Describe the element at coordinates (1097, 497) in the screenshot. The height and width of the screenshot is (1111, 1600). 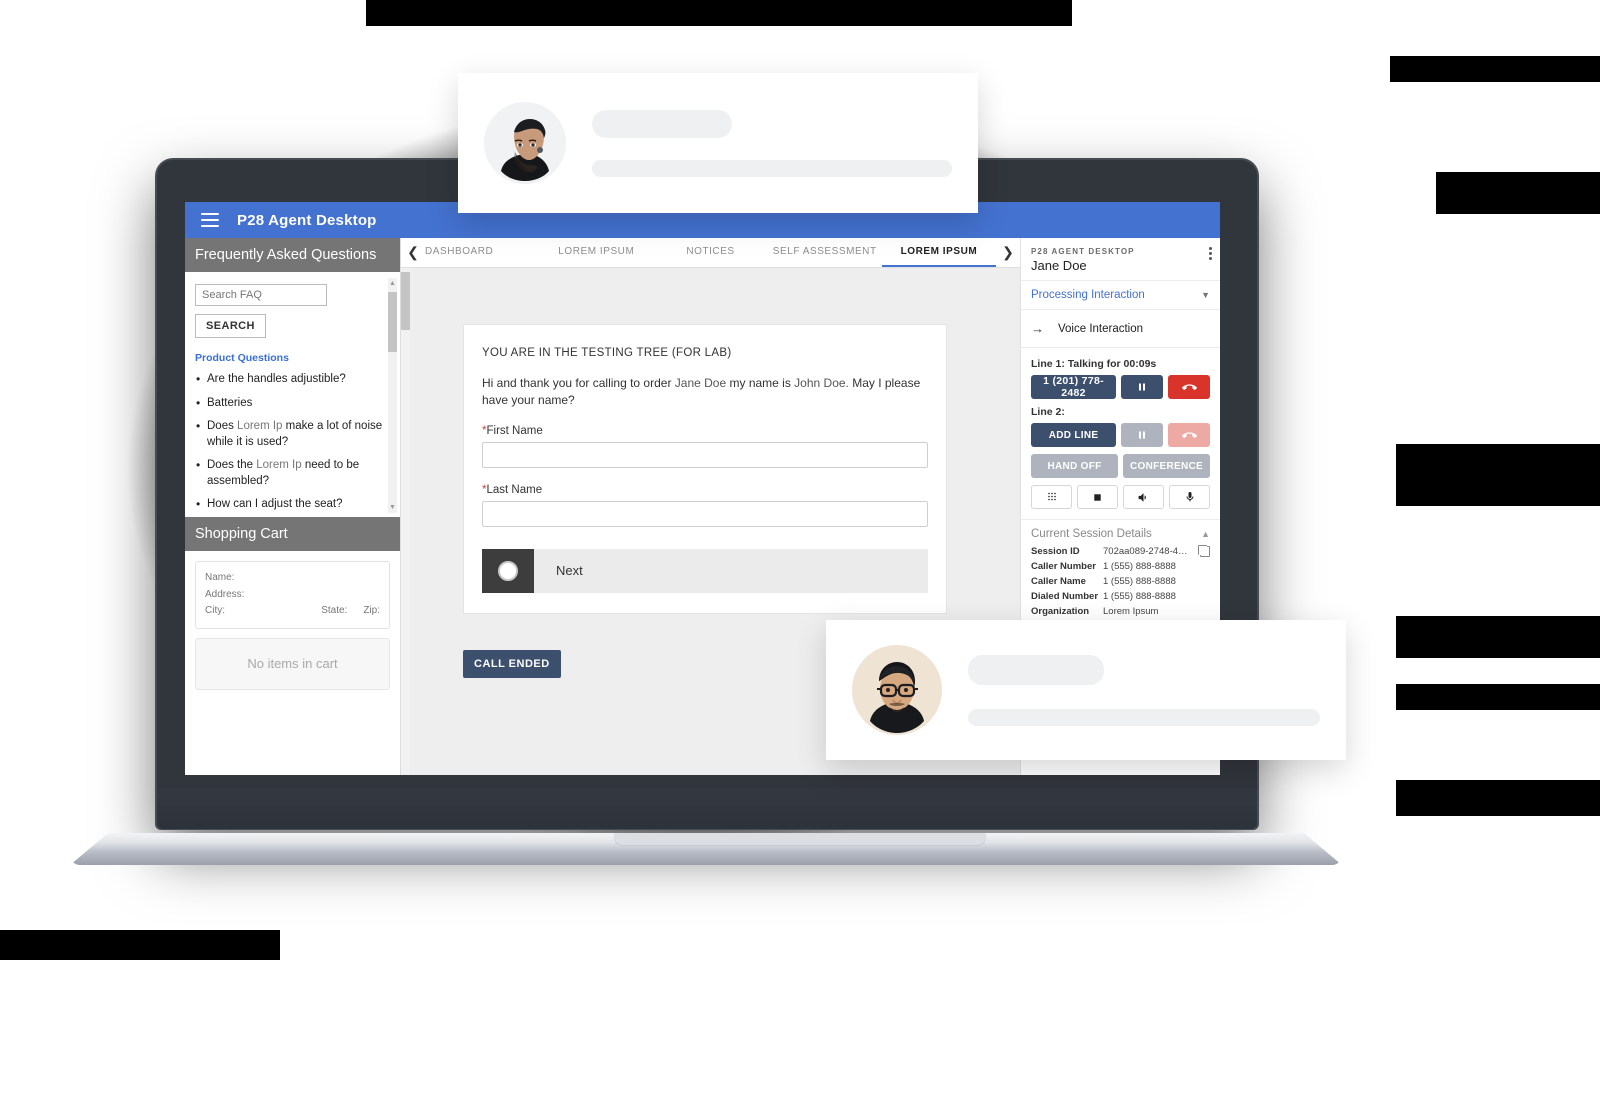
I see `stop-icon` at that location.